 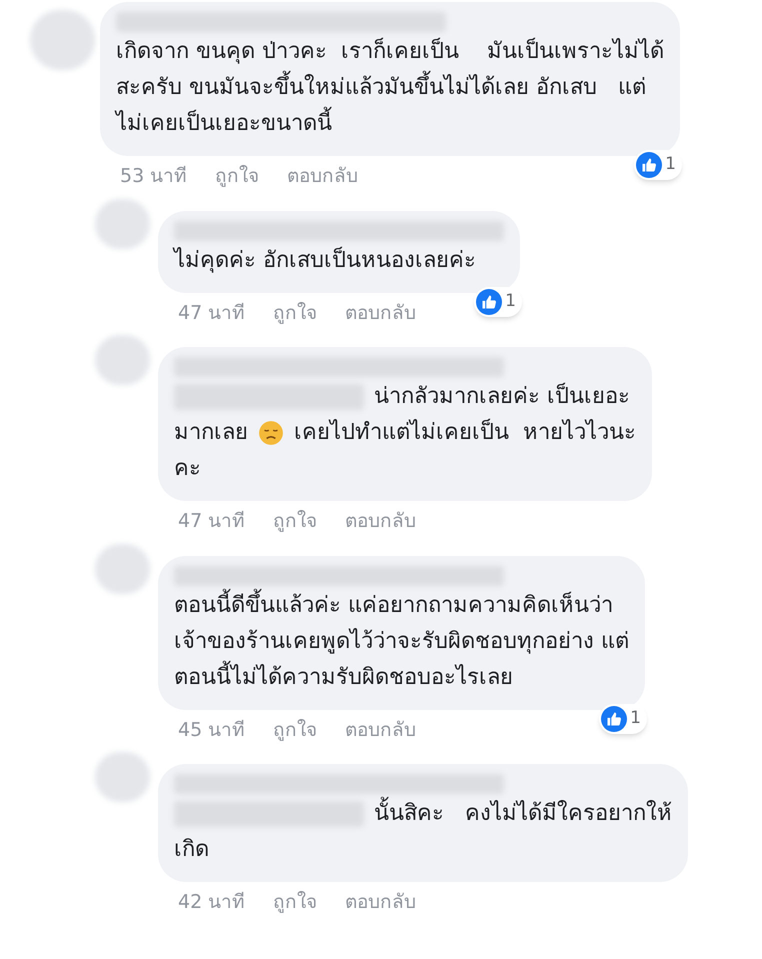 I want to click on comment-time: 42 นาที, so click(x=212, y=902).